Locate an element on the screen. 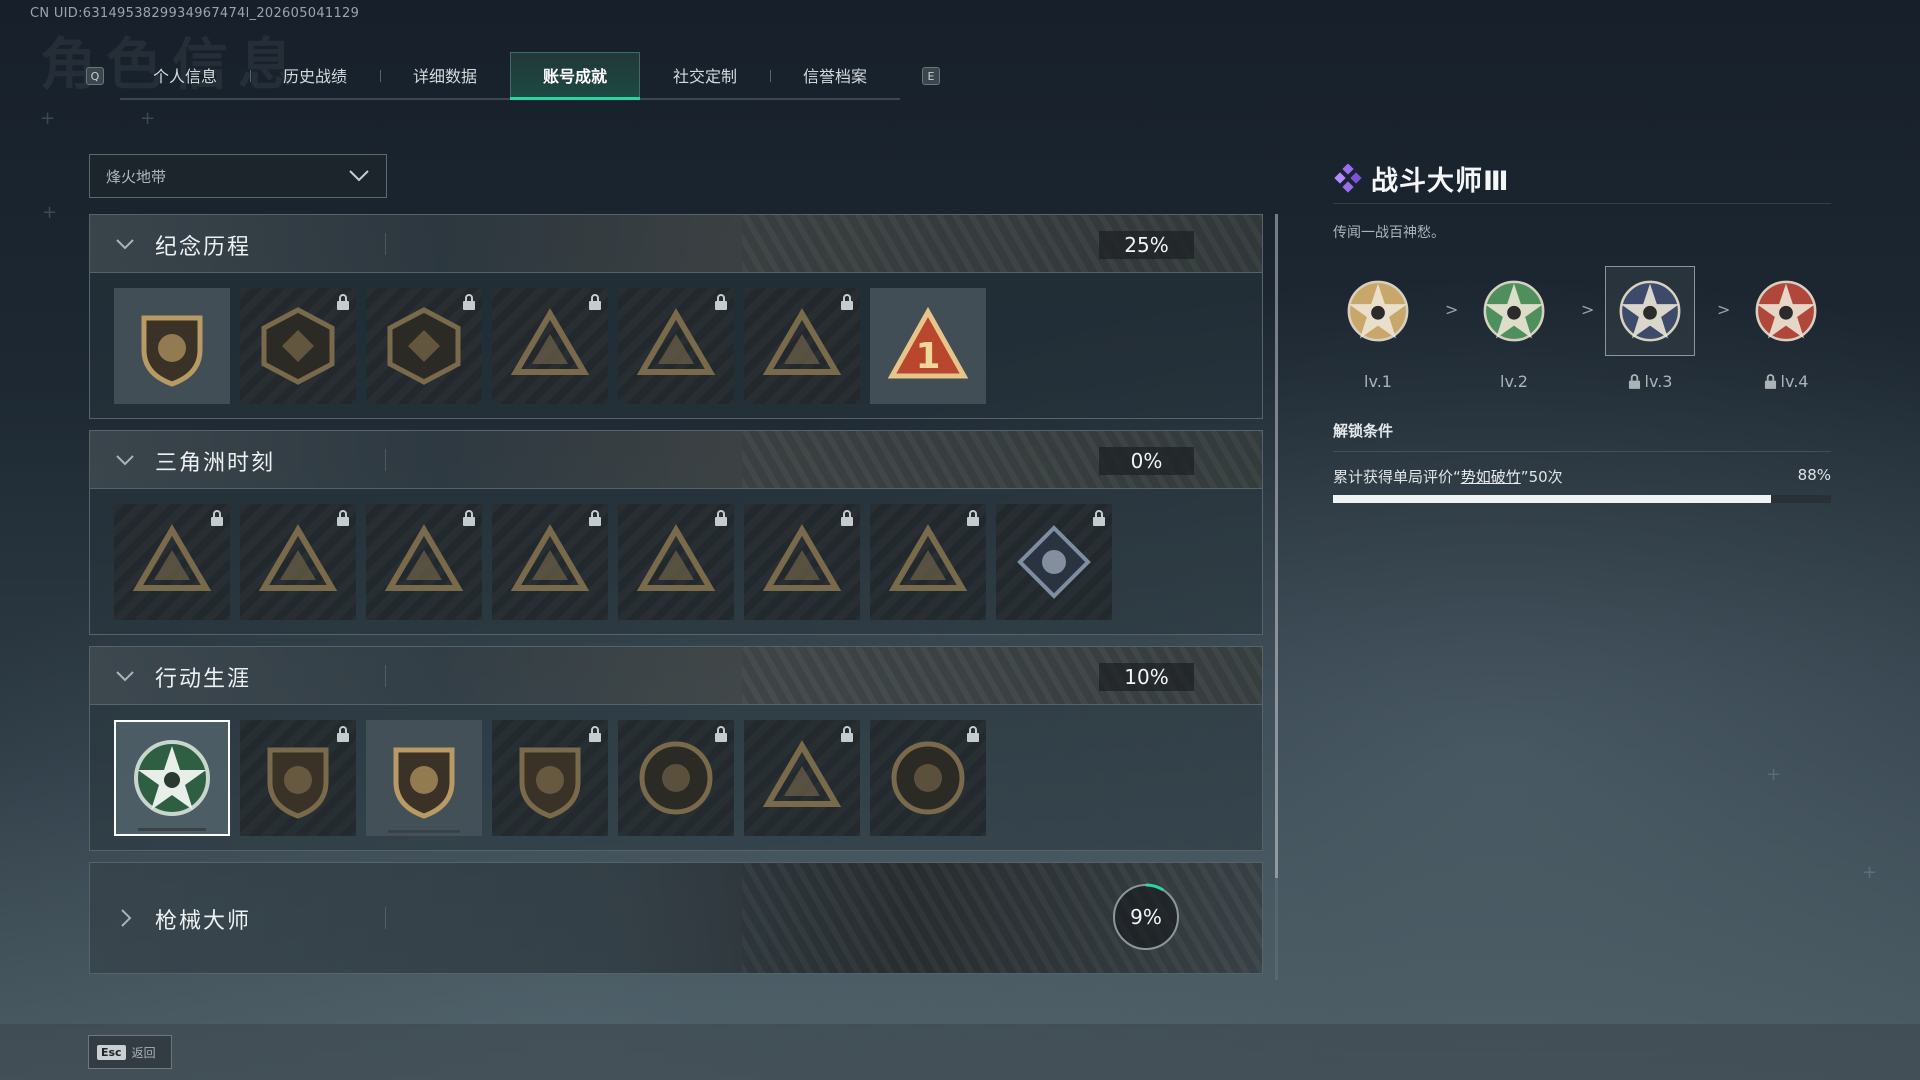 The image size is (1920, 1080). category-panel: 枪械大师 9% is located at coordinates (676, 918).